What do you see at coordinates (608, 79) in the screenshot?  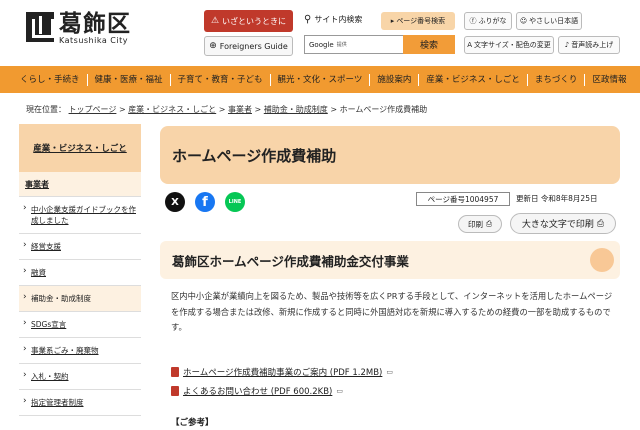 I see `nav-item-government: 区政情報` at bounding box center [608, 79].